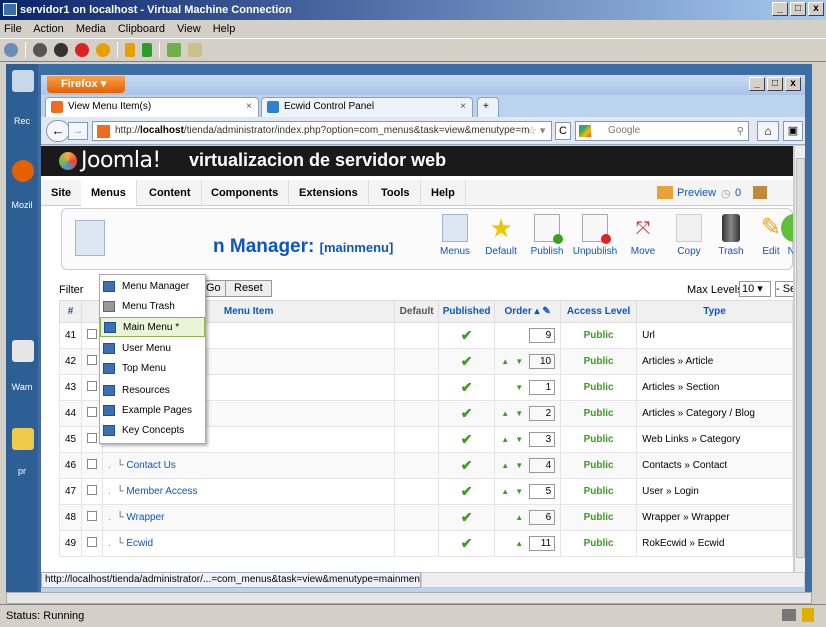 The image size is (826, 627). I want to click on dropdown-top-menu: Top Menu, so click(152, 369).